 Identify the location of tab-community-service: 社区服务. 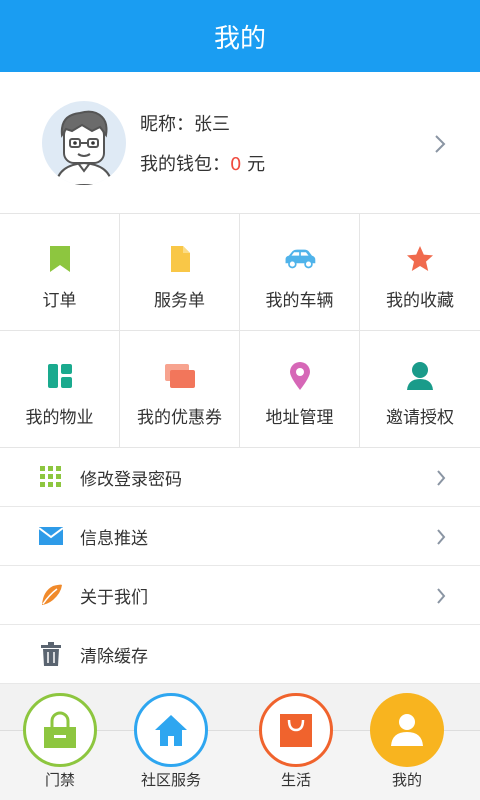
(171, 746).